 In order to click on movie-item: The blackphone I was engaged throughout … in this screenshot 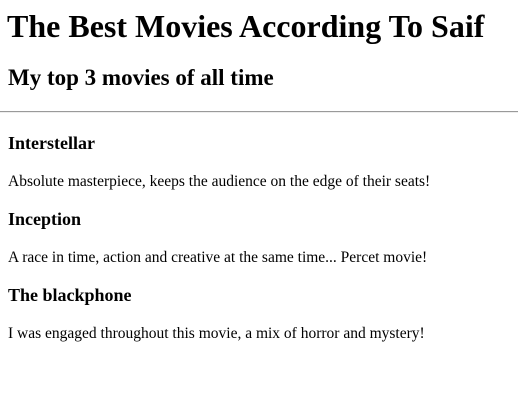, I will do `click(263, 314)`.